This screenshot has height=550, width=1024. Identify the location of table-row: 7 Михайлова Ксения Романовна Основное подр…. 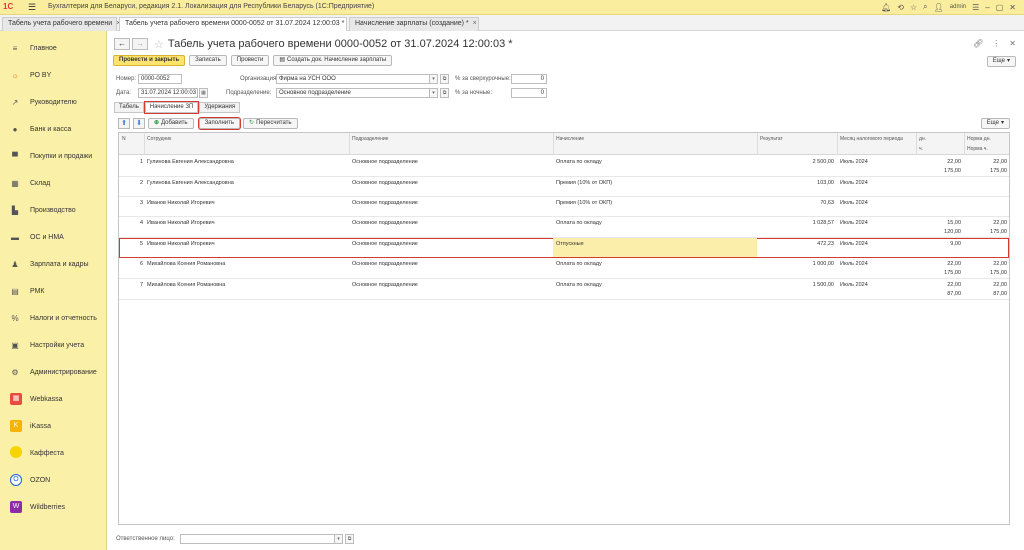
(564, 289).